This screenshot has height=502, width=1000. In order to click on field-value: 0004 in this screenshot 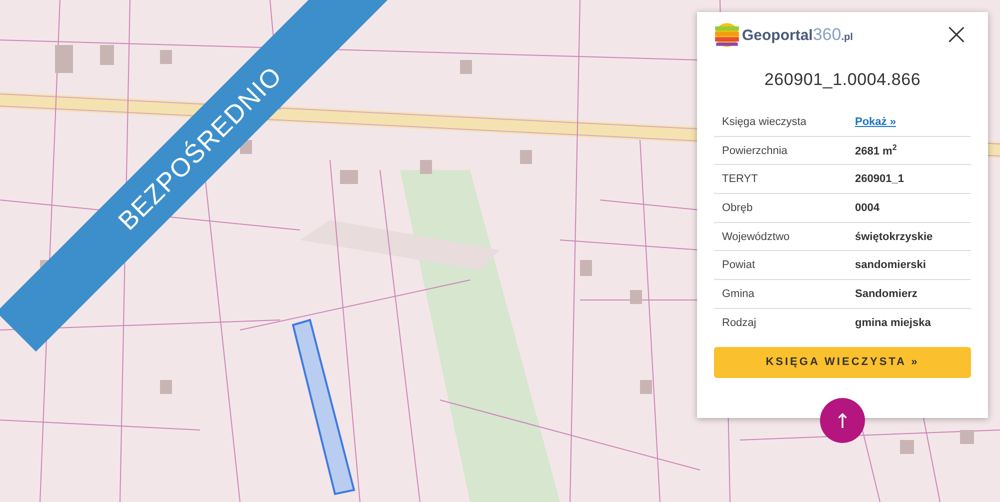, I will do `click(867, 208)`.